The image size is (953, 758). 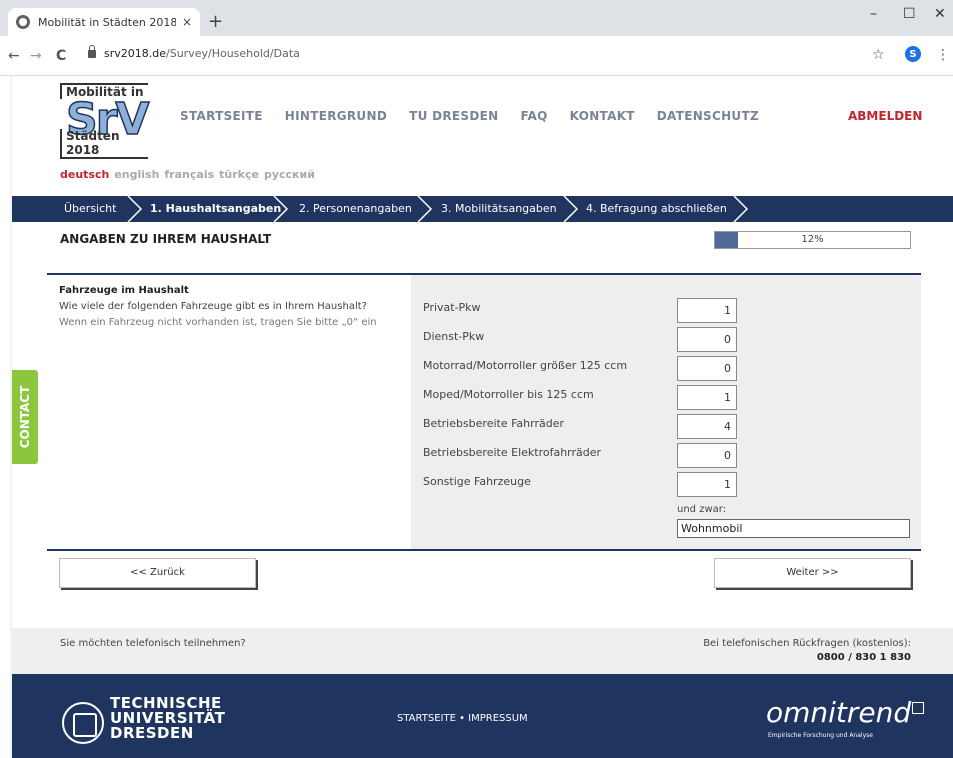 I want to click on new-tab-button: +, so click(x=215, y=21).